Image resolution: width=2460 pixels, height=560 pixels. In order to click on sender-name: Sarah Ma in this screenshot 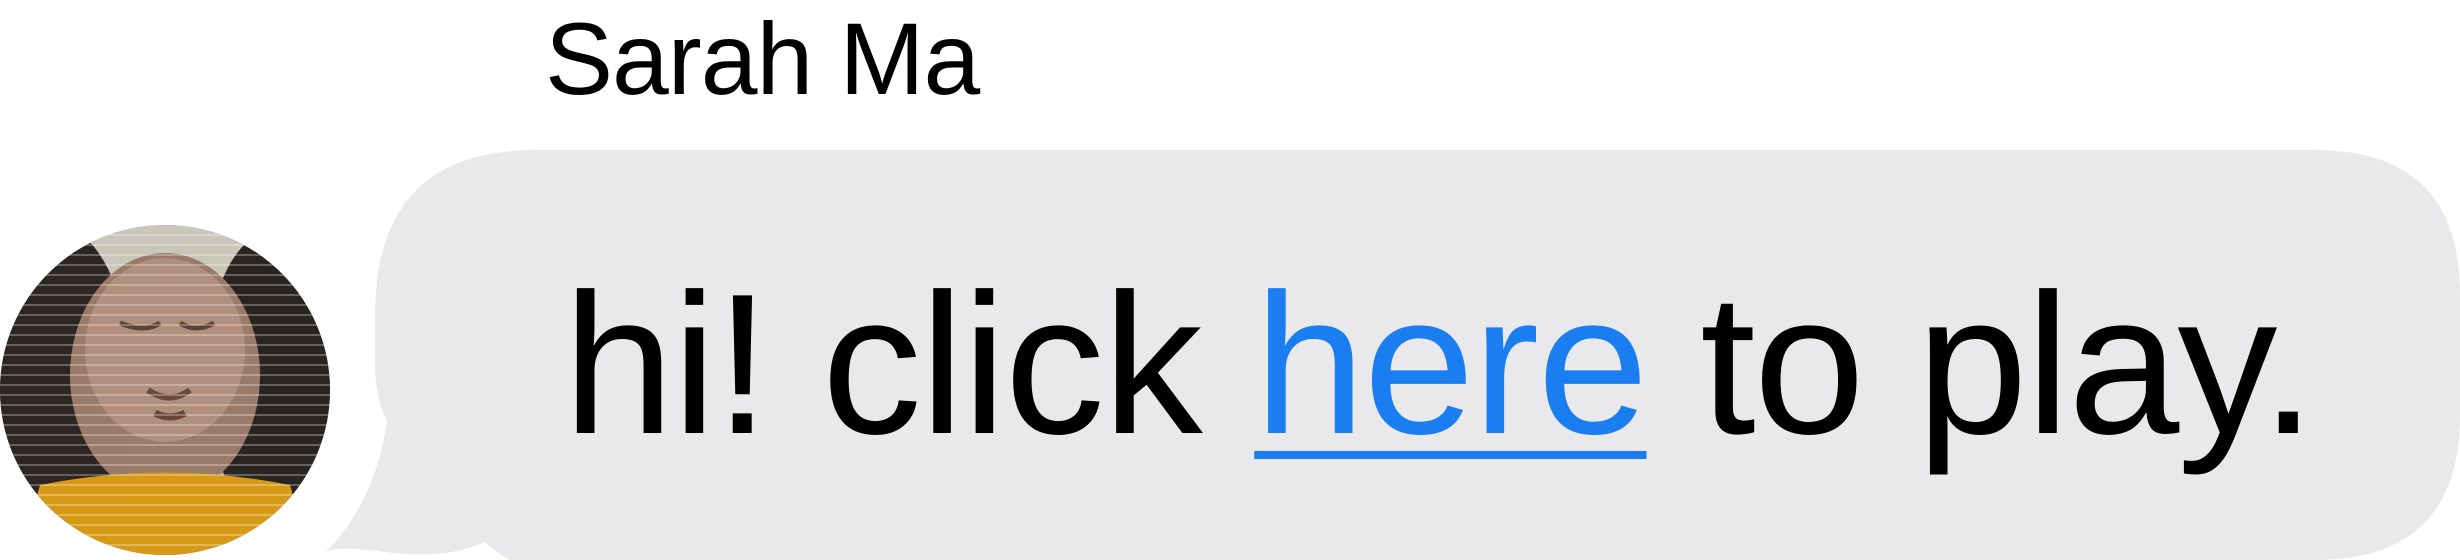, I will do `click(762, 59)`.